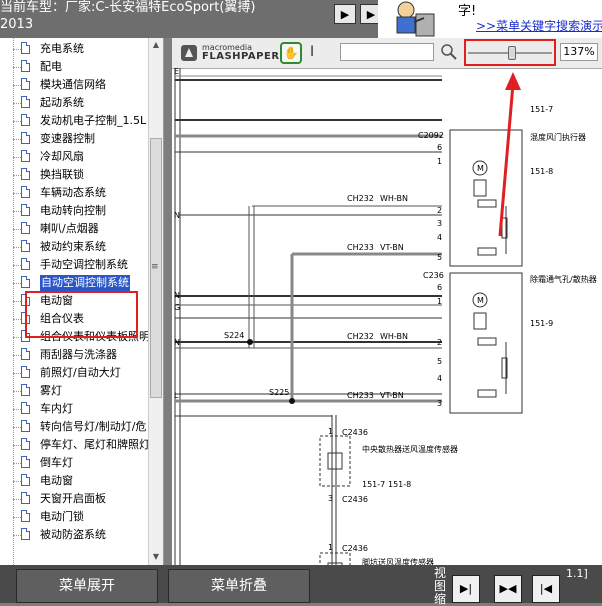 The width and height of the screenshot is (602, 606). I want to click on view-zoom-label: 视图缩, so click(440, 586).